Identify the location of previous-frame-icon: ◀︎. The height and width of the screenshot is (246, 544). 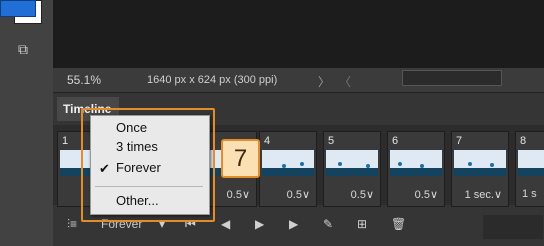
(225, 224).